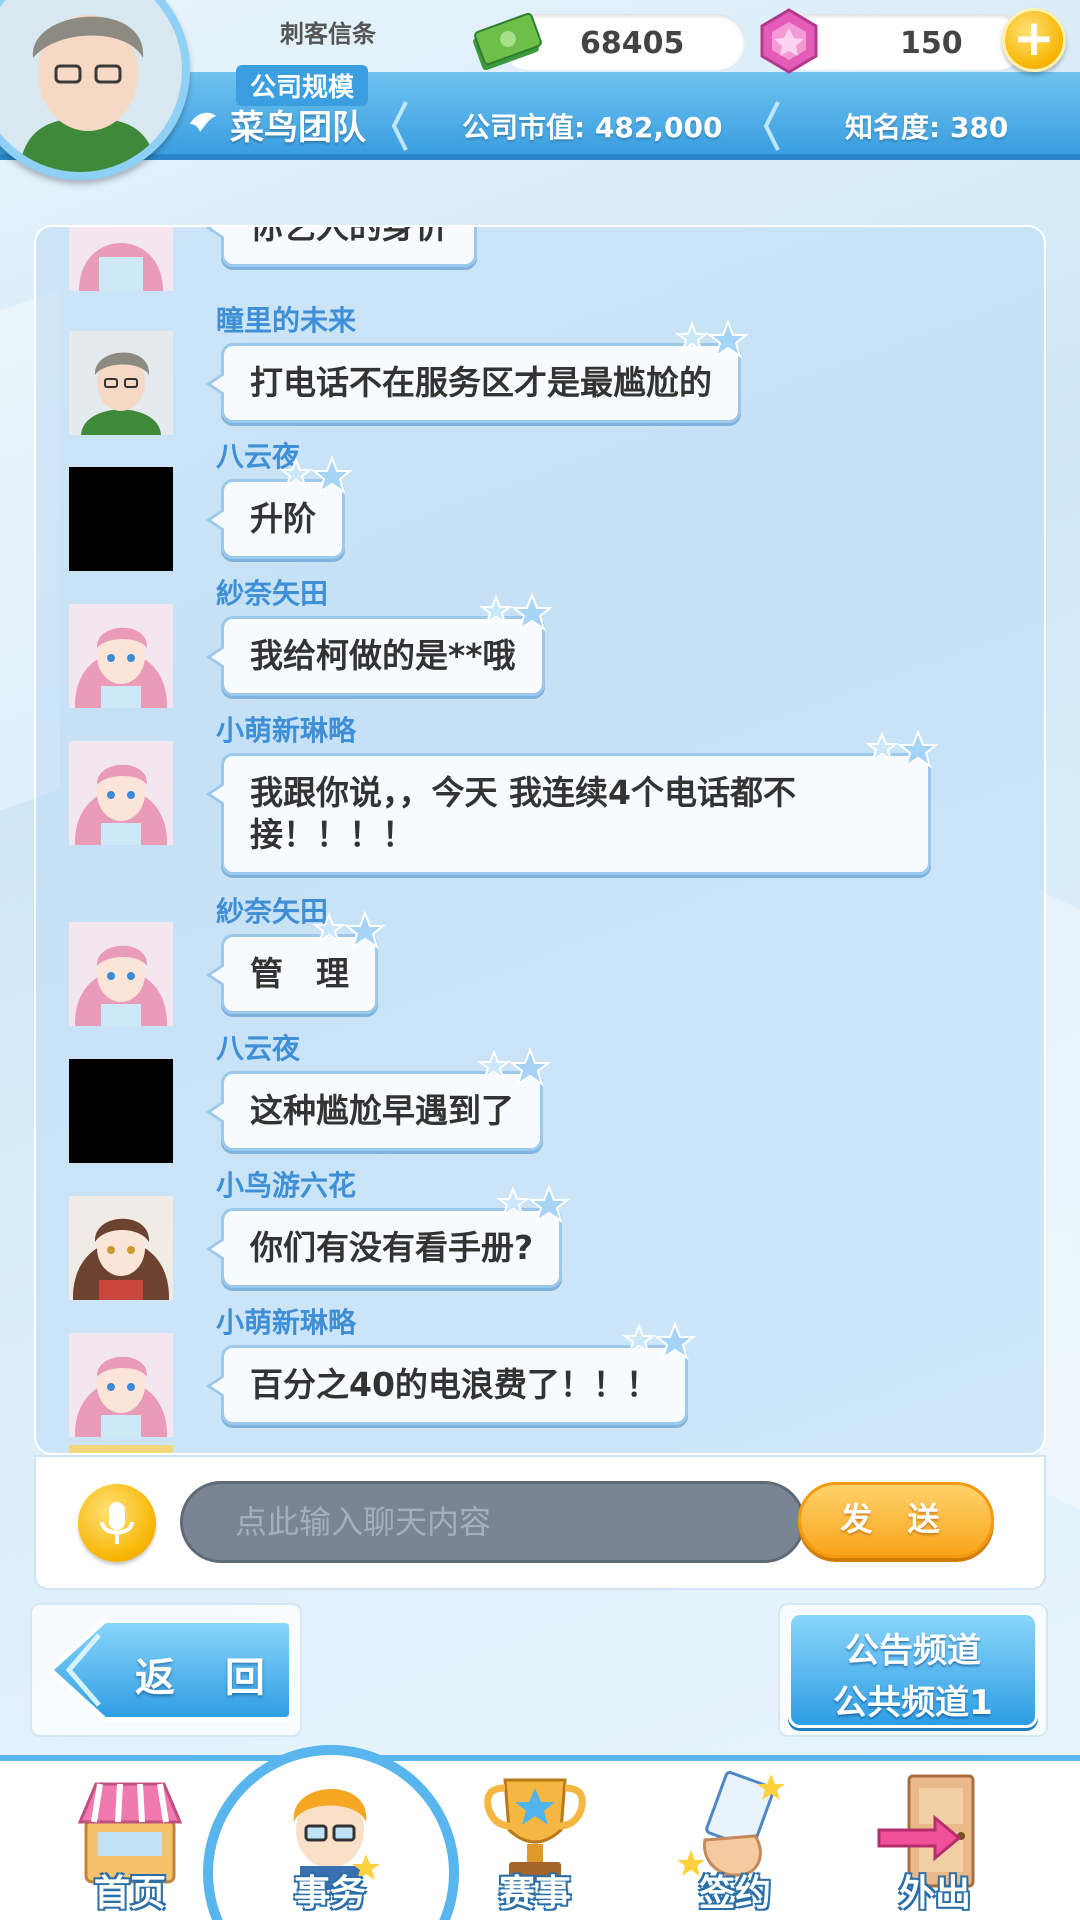  What do you see at coordinates (286, 320) in the screenshot?
I see `sender-name: 瞳里的未来` at bounding box center [286, 320].